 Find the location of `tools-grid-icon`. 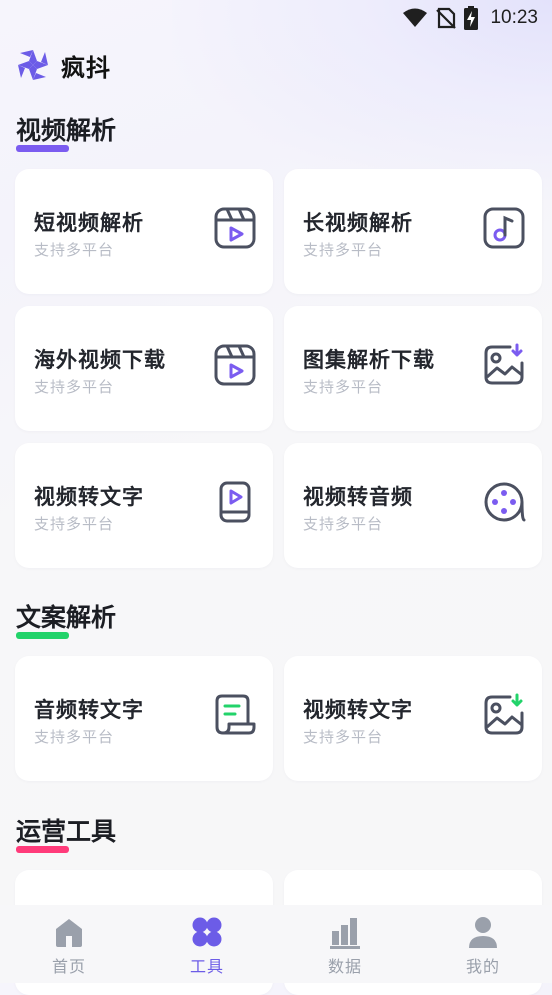

tools-grid-icon is located at coordinates (207, 932).